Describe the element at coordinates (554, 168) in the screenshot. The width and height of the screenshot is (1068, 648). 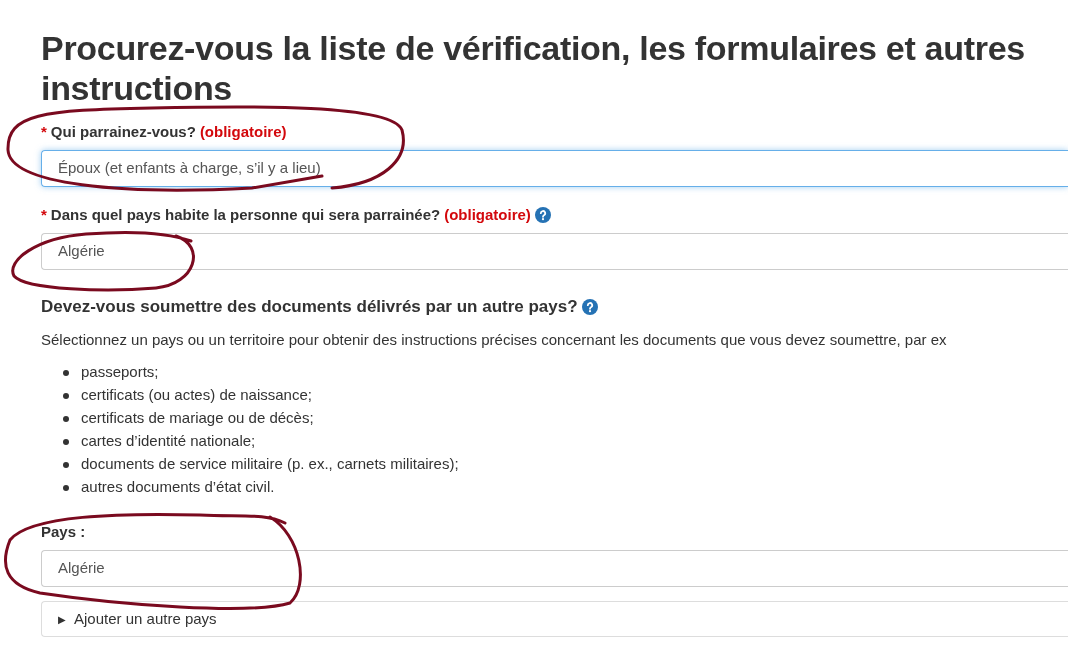
I see `sponsor-select: Époux (et enfants à charge, s’il y a lieu)` at that location.